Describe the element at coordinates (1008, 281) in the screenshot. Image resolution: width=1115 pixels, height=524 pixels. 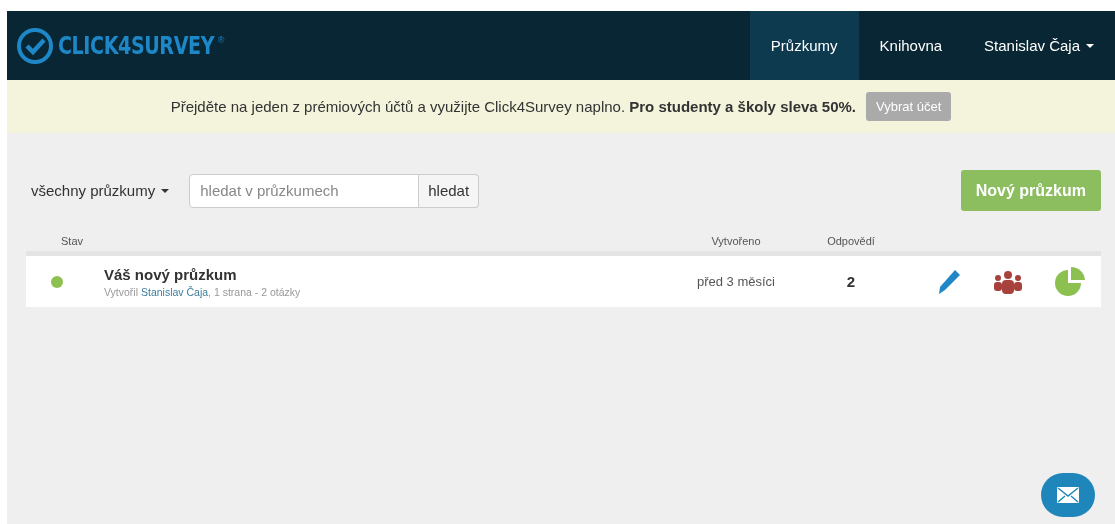
I see `people-icon` at that location.